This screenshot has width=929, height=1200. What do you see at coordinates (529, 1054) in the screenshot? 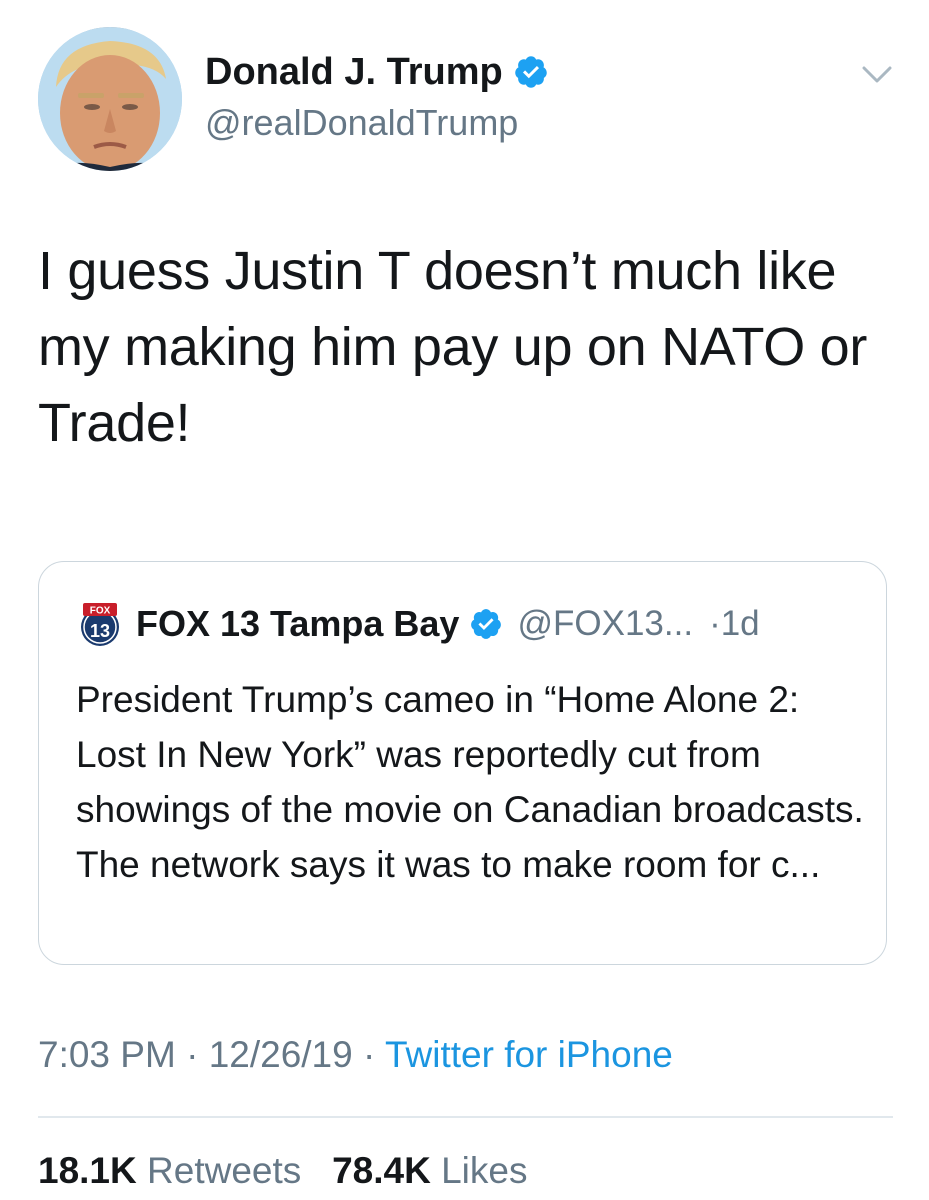
I see `tweet-source-link: Twitter for iPhone` at bounding box center [529, 1054].